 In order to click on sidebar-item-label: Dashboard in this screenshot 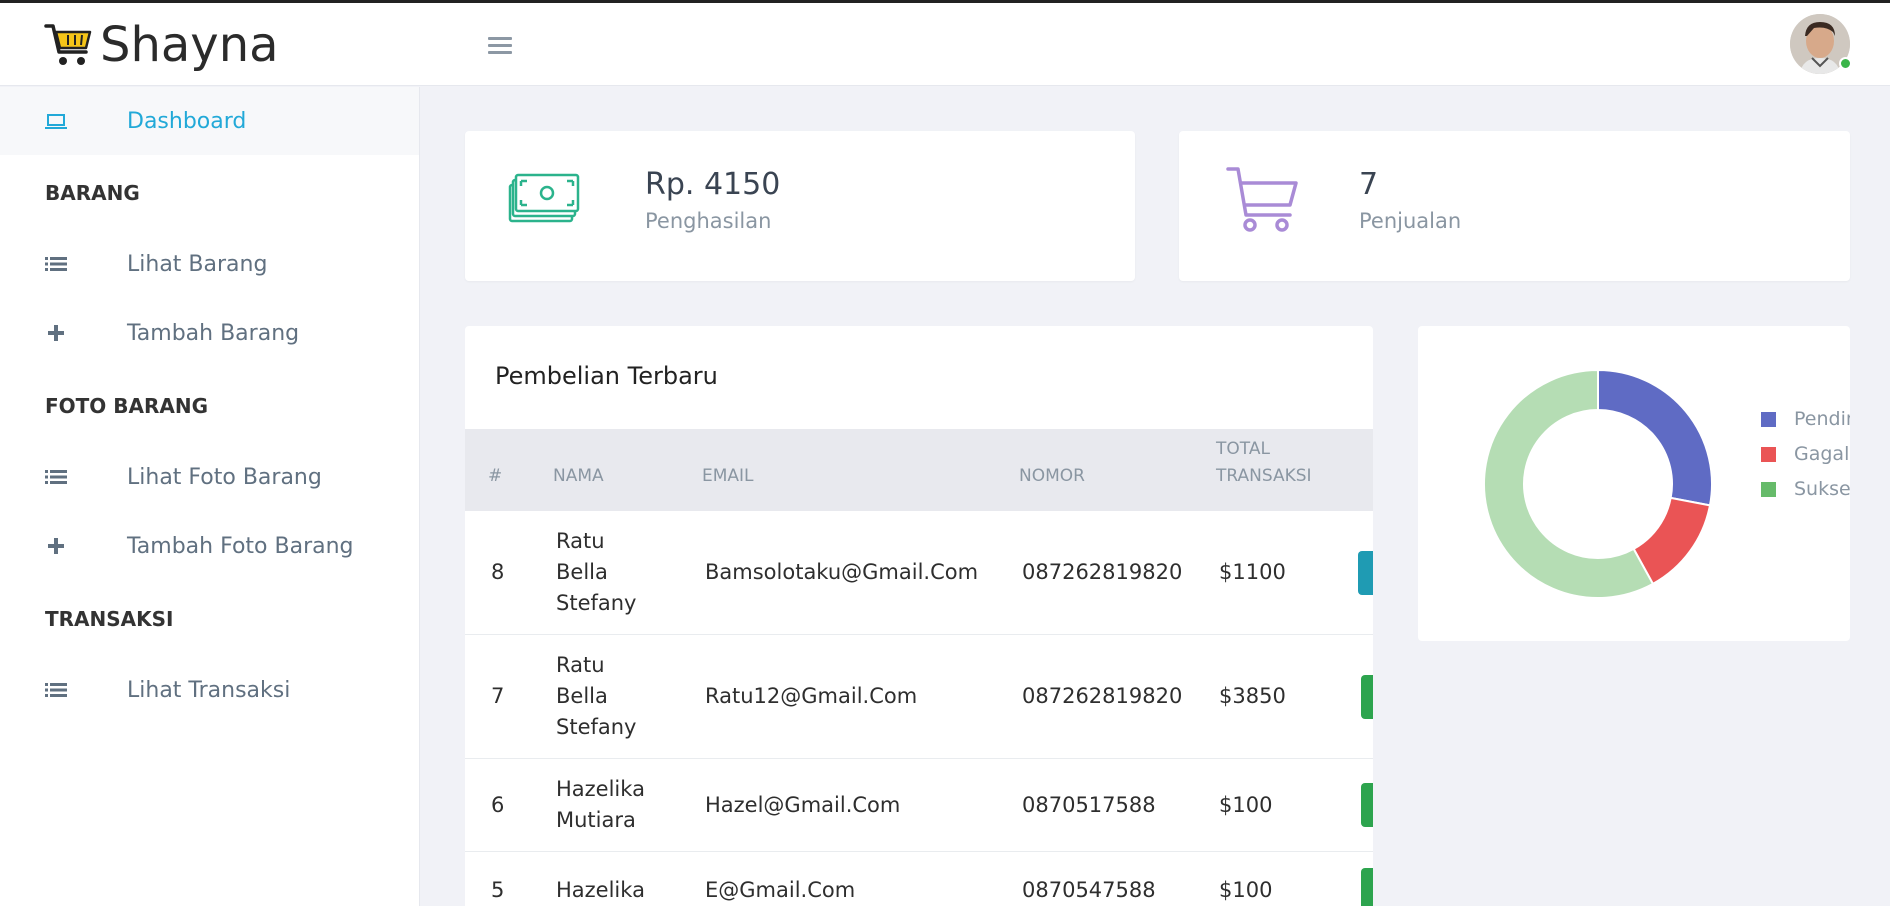, I will do `click(187, 121)`.